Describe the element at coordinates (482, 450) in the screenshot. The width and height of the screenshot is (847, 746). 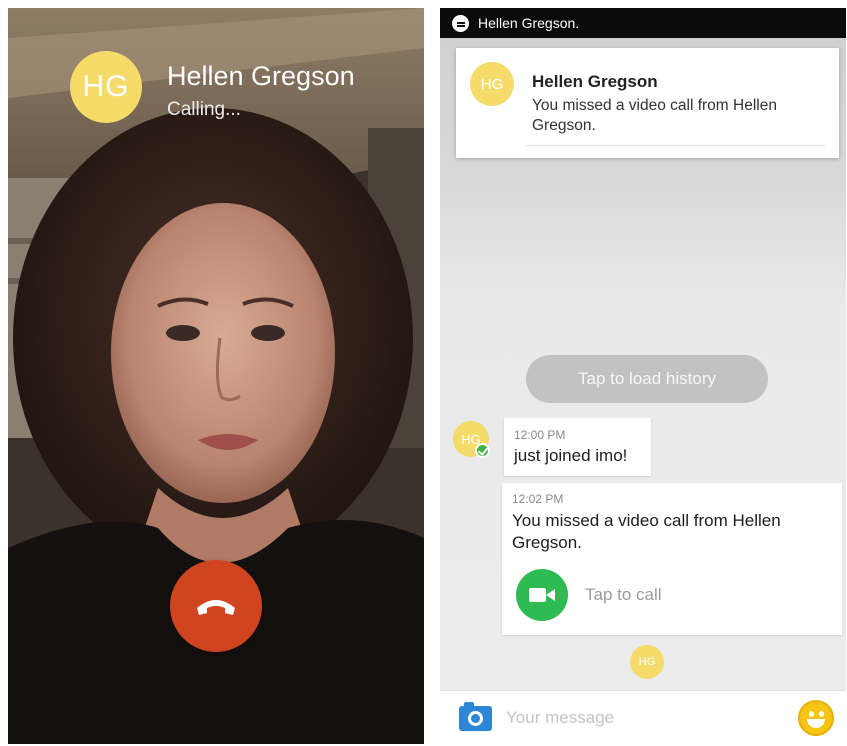
I see `online-check-icon` at that location.